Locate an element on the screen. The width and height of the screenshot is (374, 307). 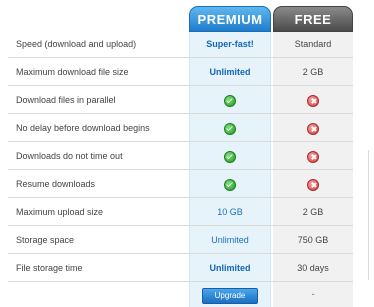
feature-label: Speed (download and upload) is located at coordinates (76, 44).